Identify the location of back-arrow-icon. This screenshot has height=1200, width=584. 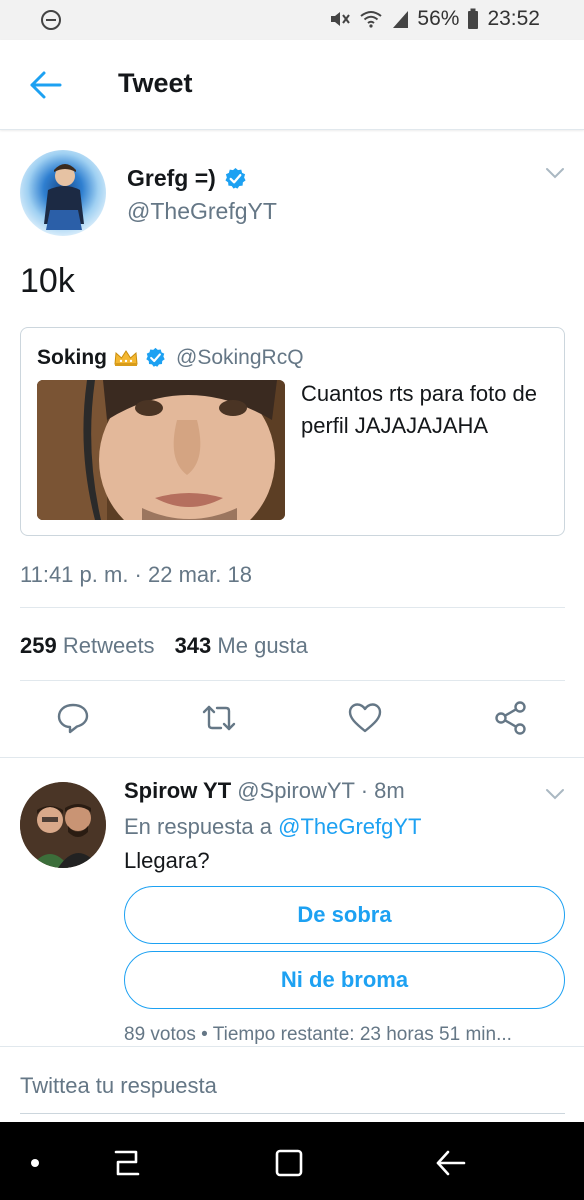
(46, 85).